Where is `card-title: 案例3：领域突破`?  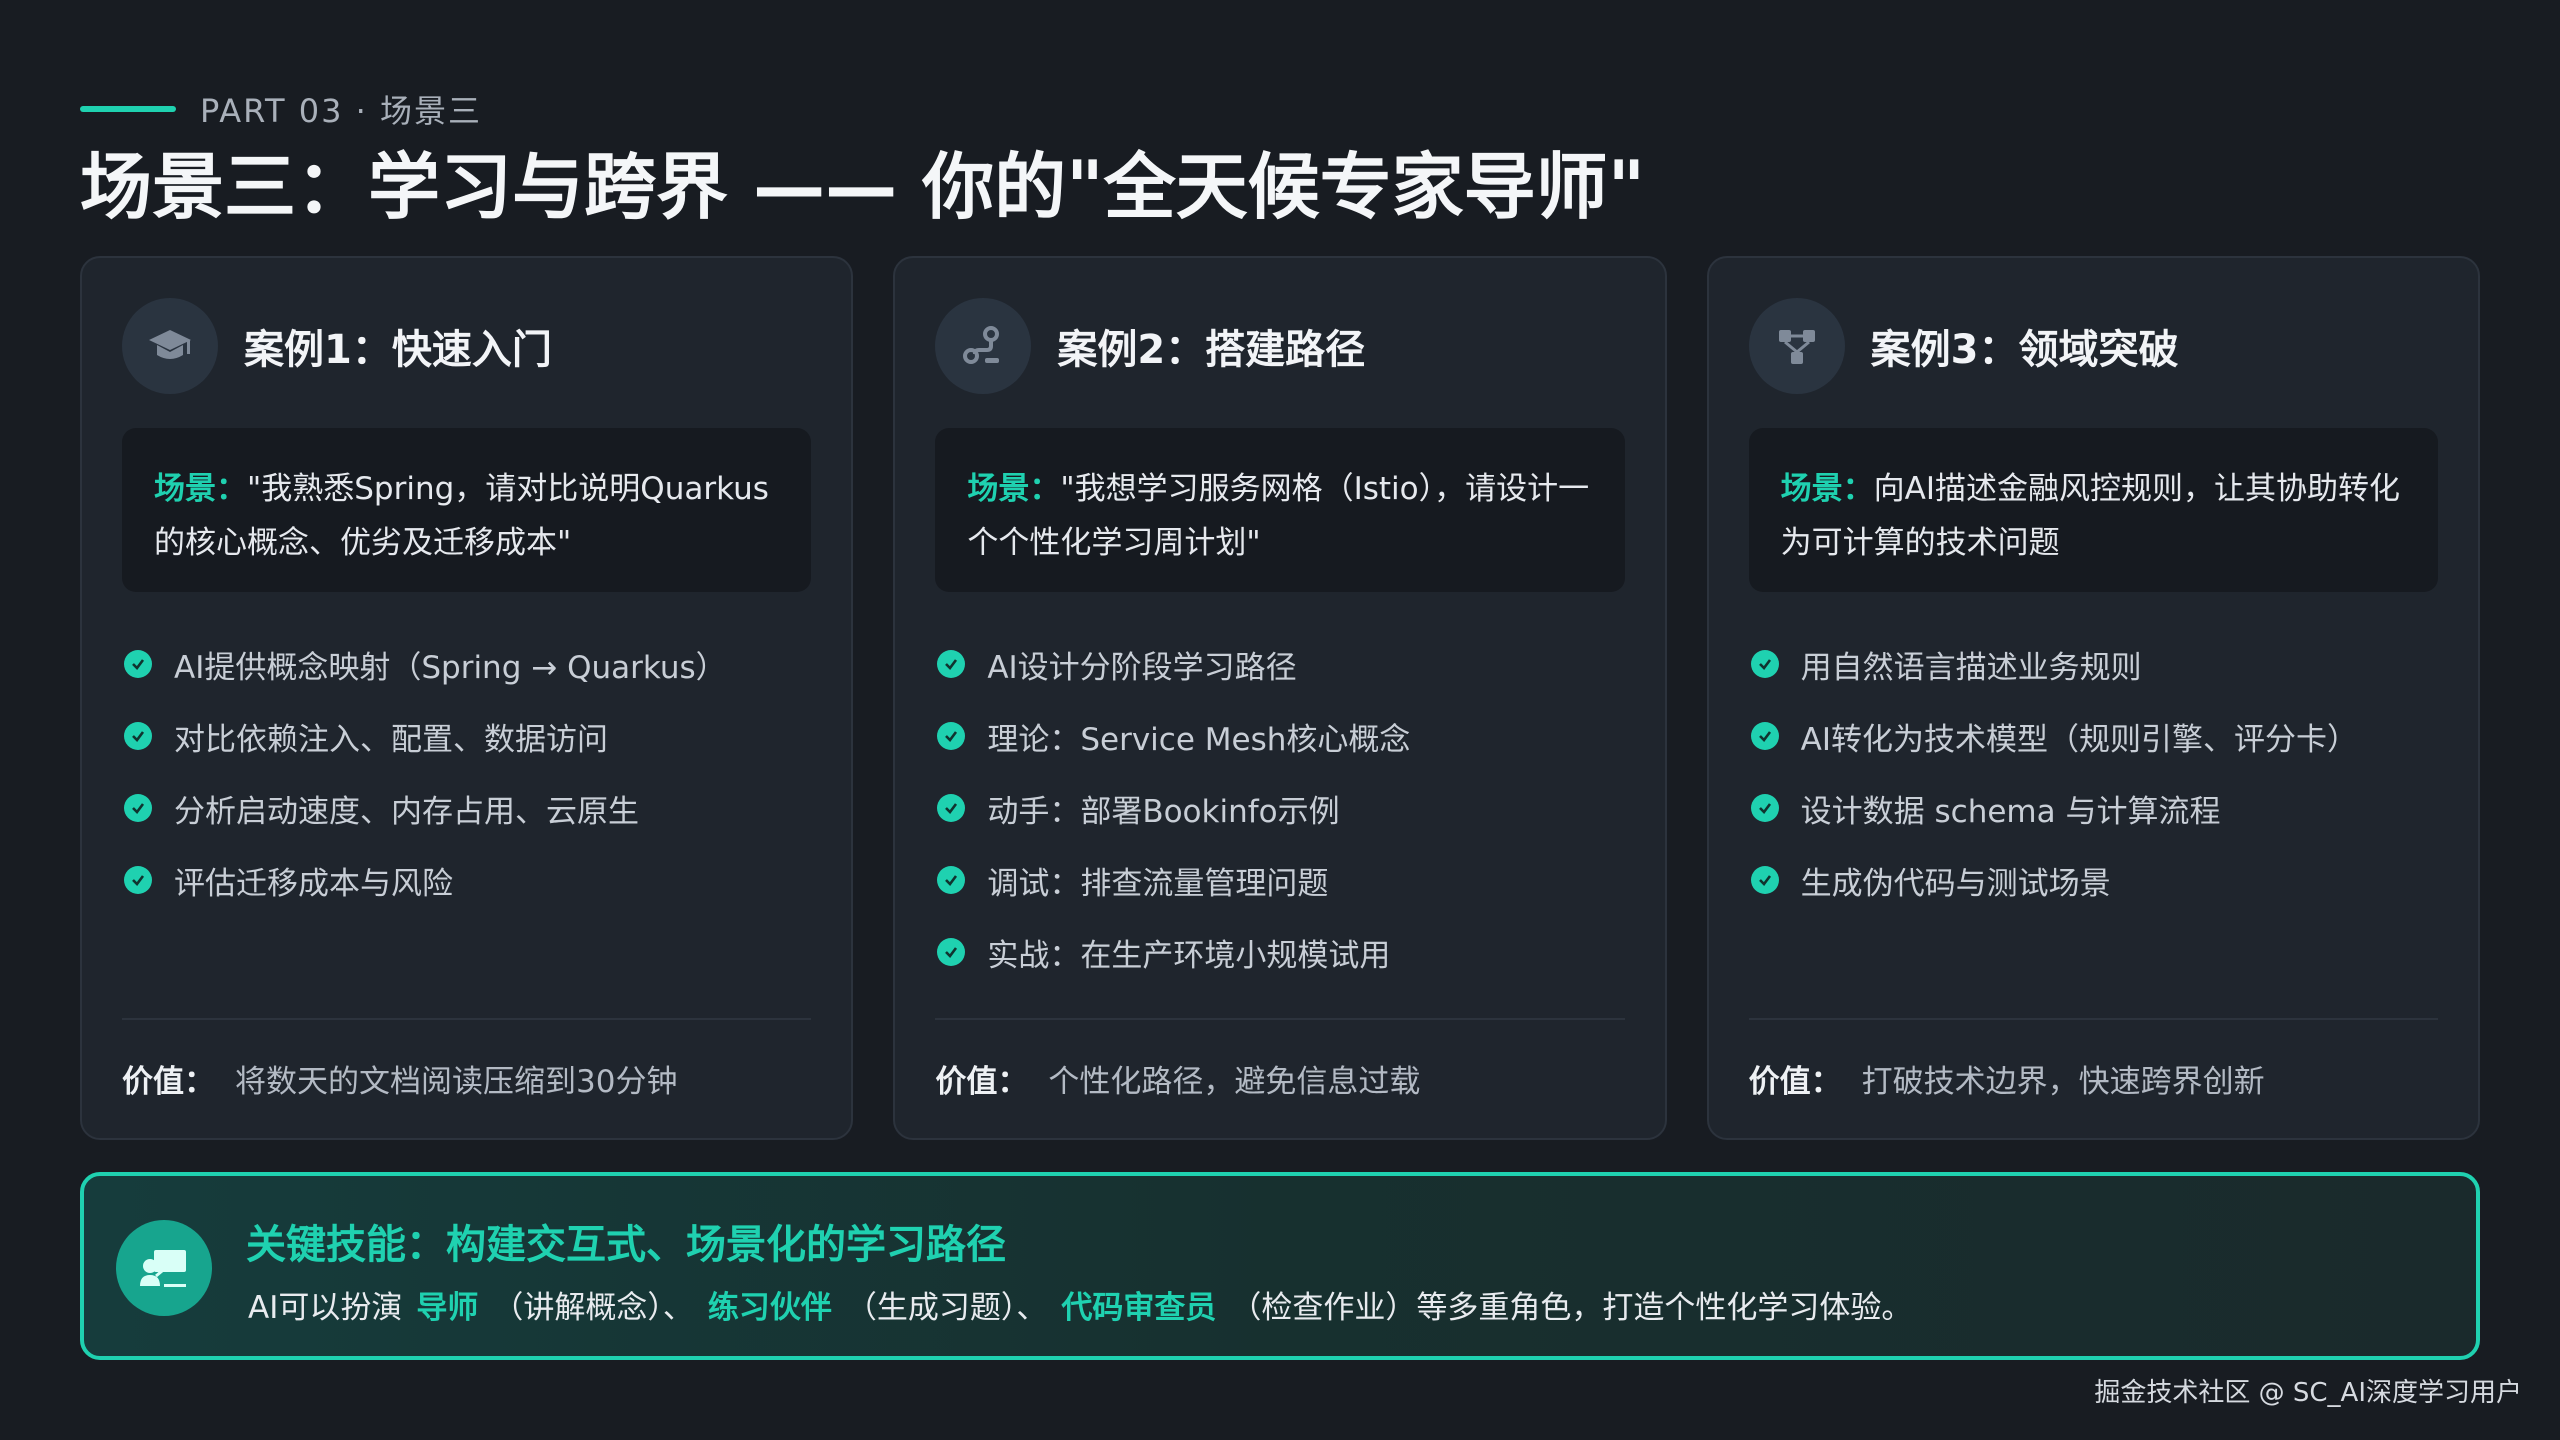
card-title: 案例3：领域突破 is located at coordinates (2024, 350).